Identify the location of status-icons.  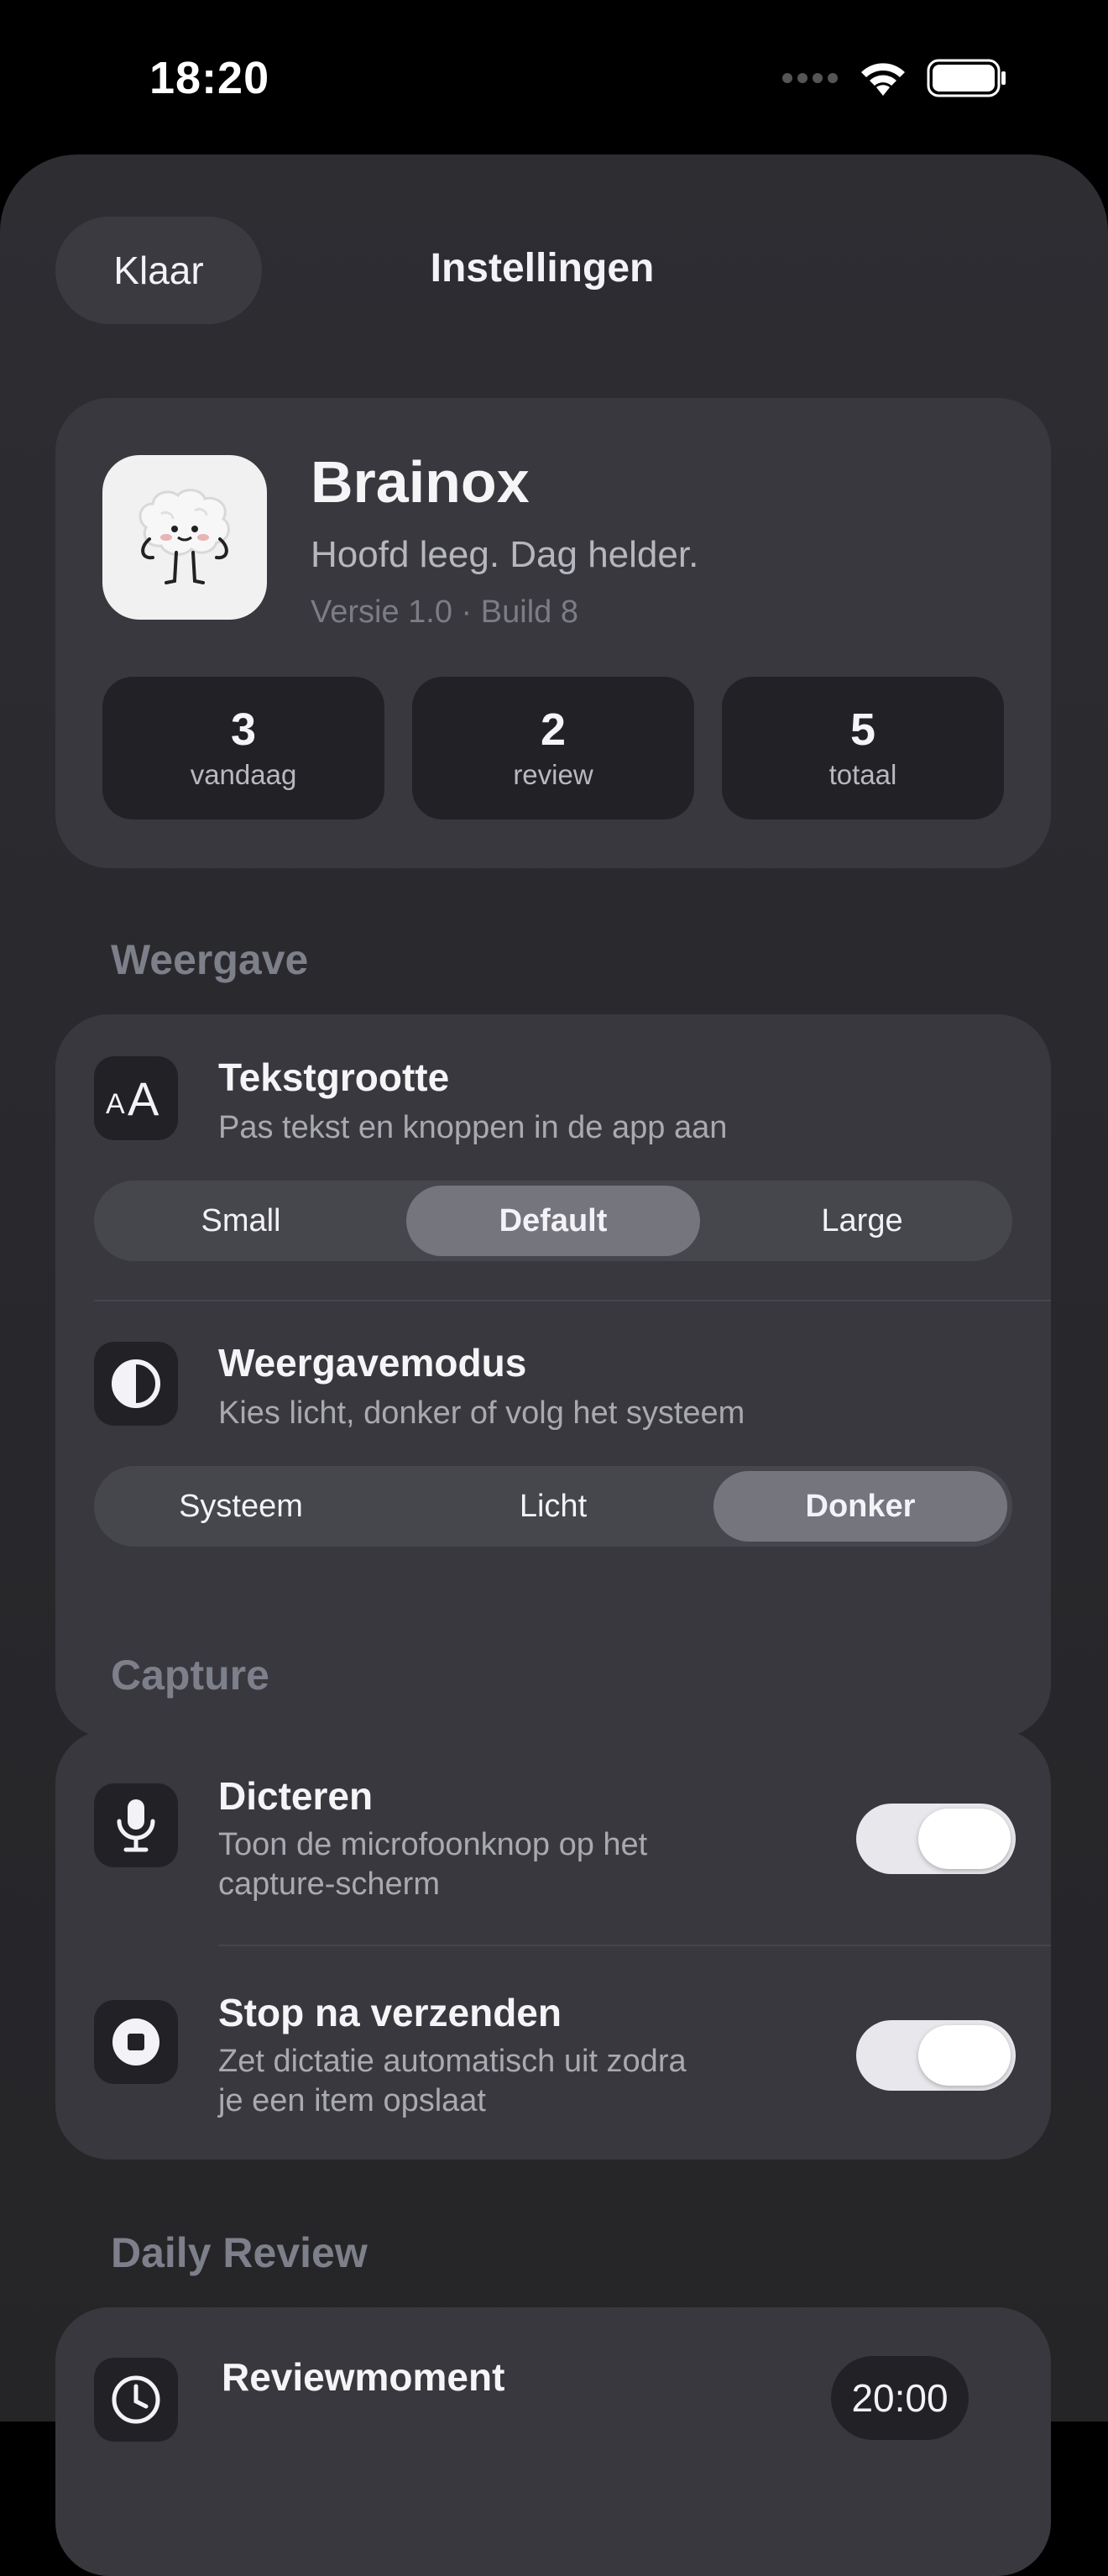
(894, 80).